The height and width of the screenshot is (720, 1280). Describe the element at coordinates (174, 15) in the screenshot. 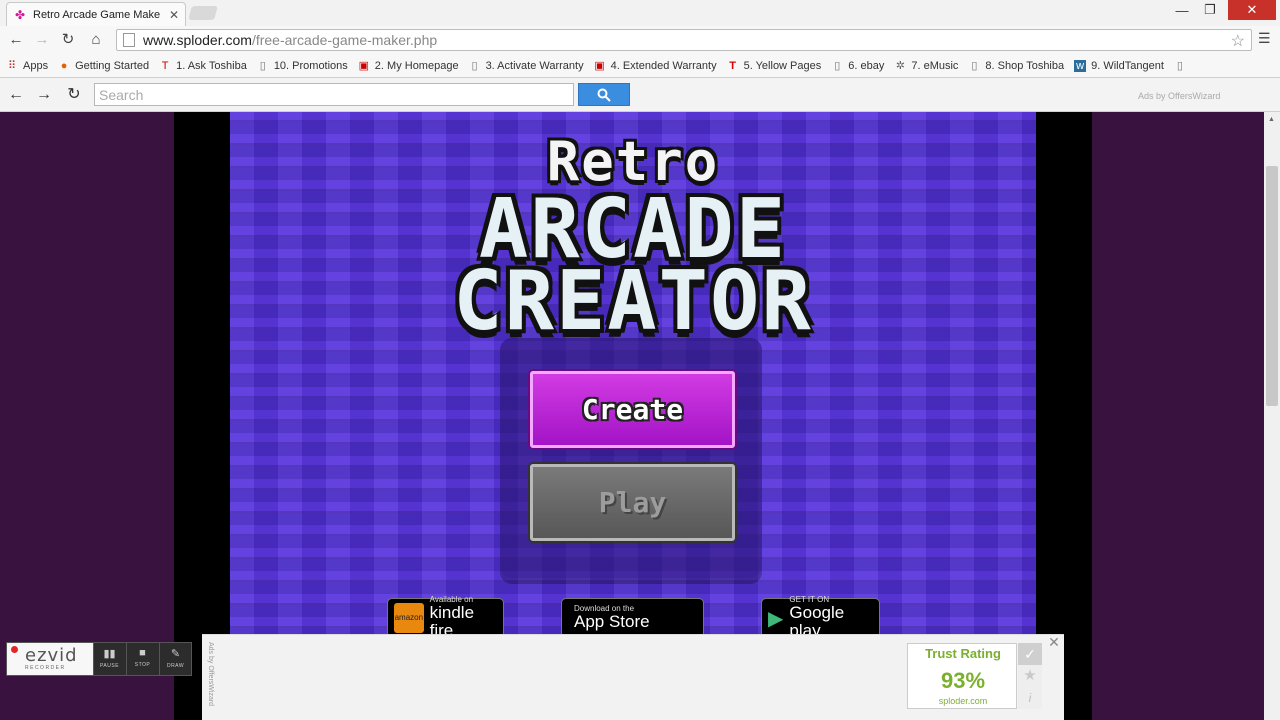

I see `tab-close-icon: ✕` at that location.